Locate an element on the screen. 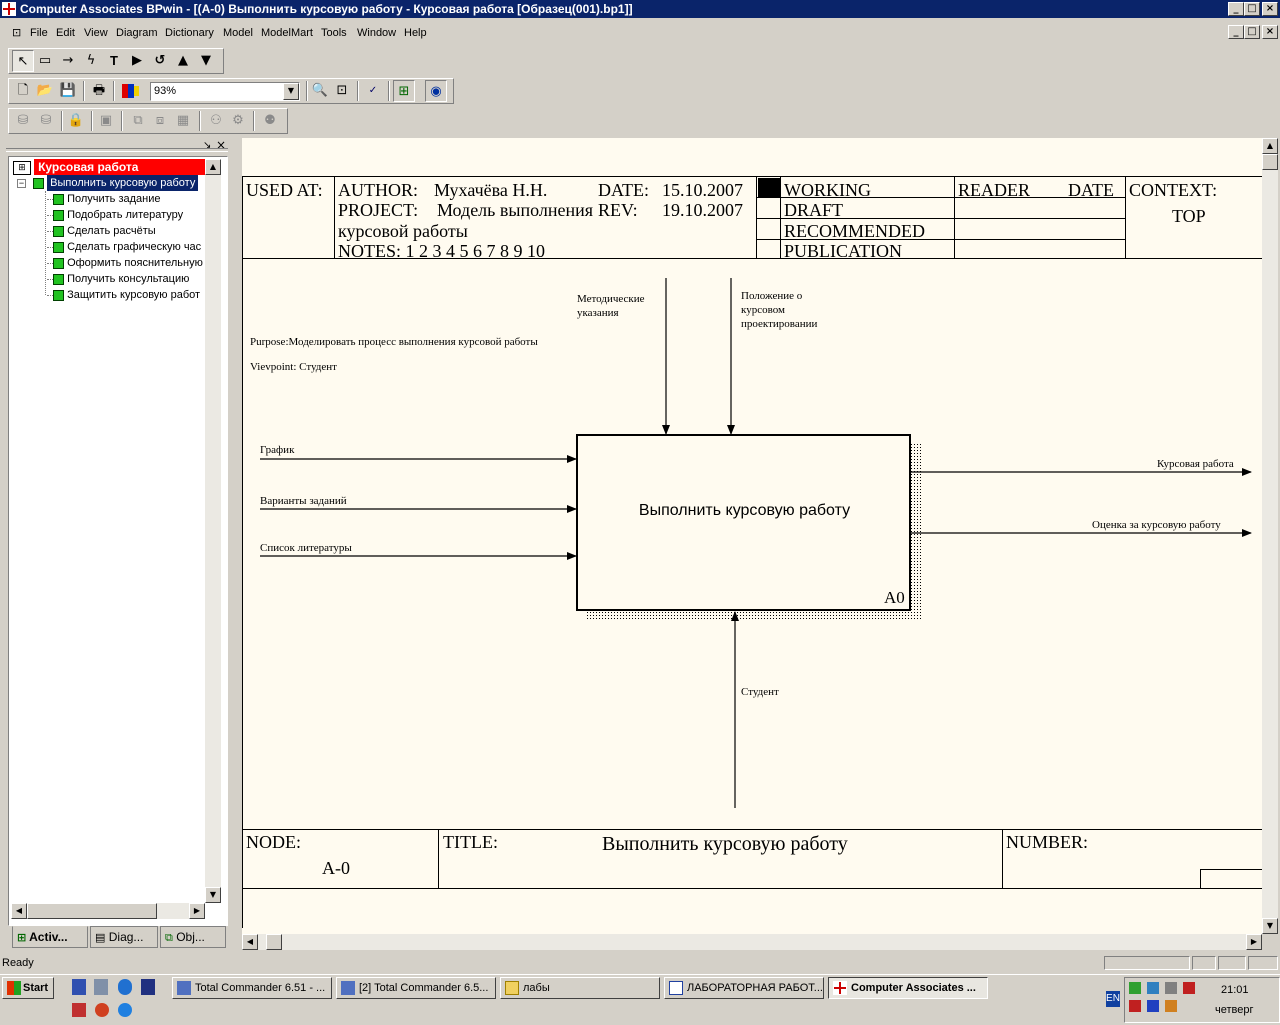 This screenshot has width=1280, height=1025. minimize-button: _ is located at coordinates (1236, 9).